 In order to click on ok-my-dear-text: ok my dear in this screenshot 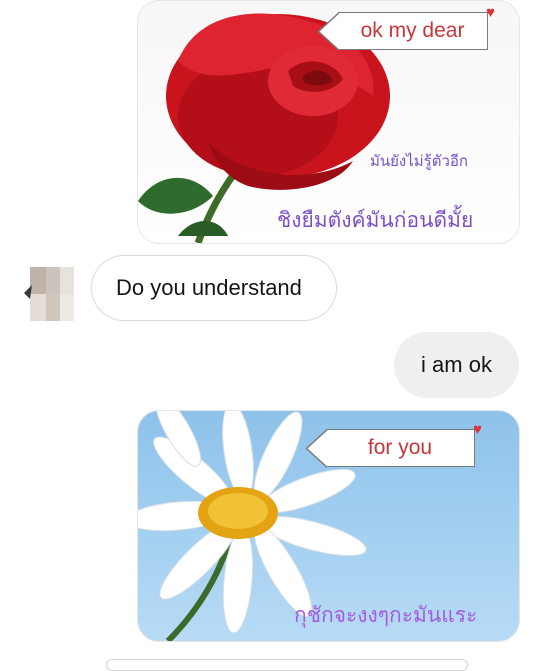, I will do `click(412, 30)`.